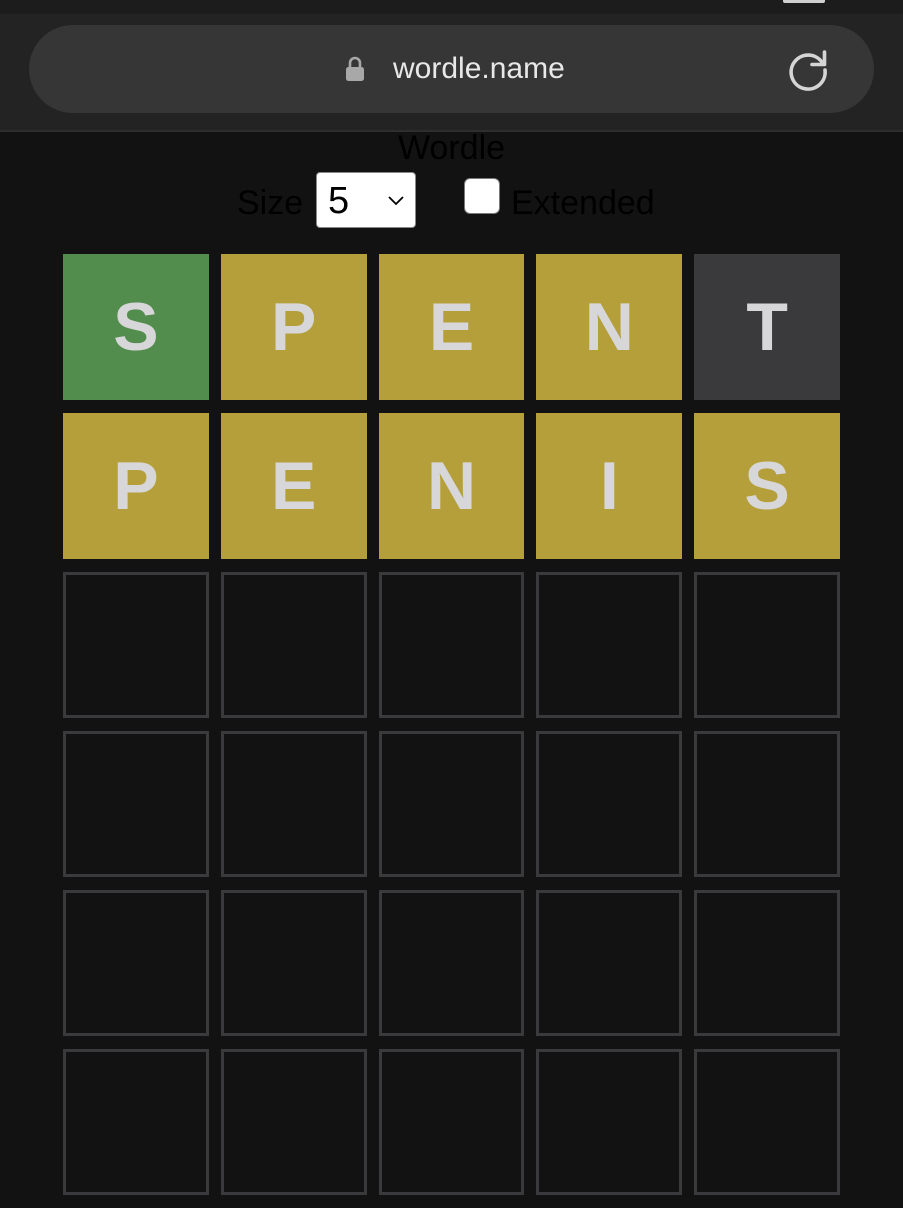 The image size is (903, 1208). What do you see at coordinates (767, 486) in the screenshot?
I see `tile-present: S` at bounding box center [767, 486].